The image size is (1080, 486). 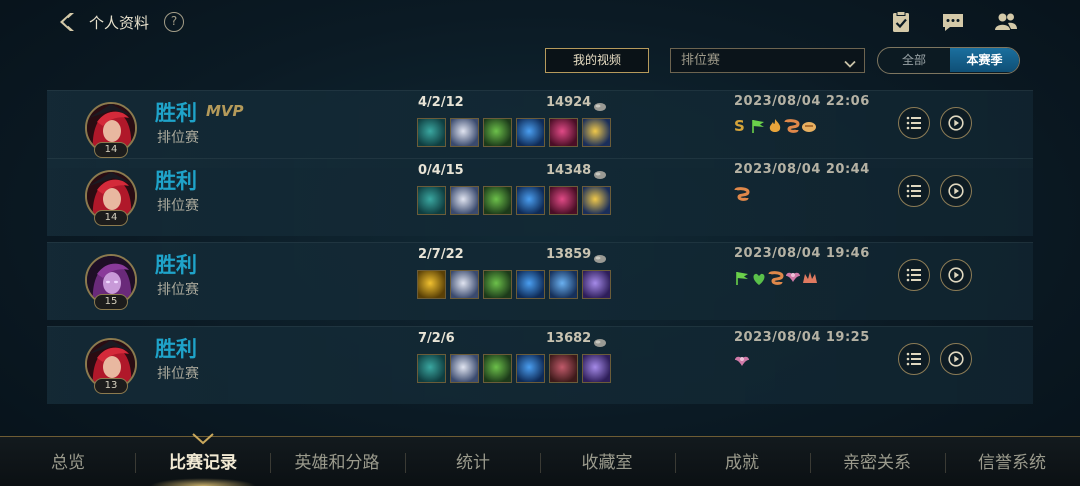 I want to click on item-gold-orb-icon, so click(x=431, y=284).